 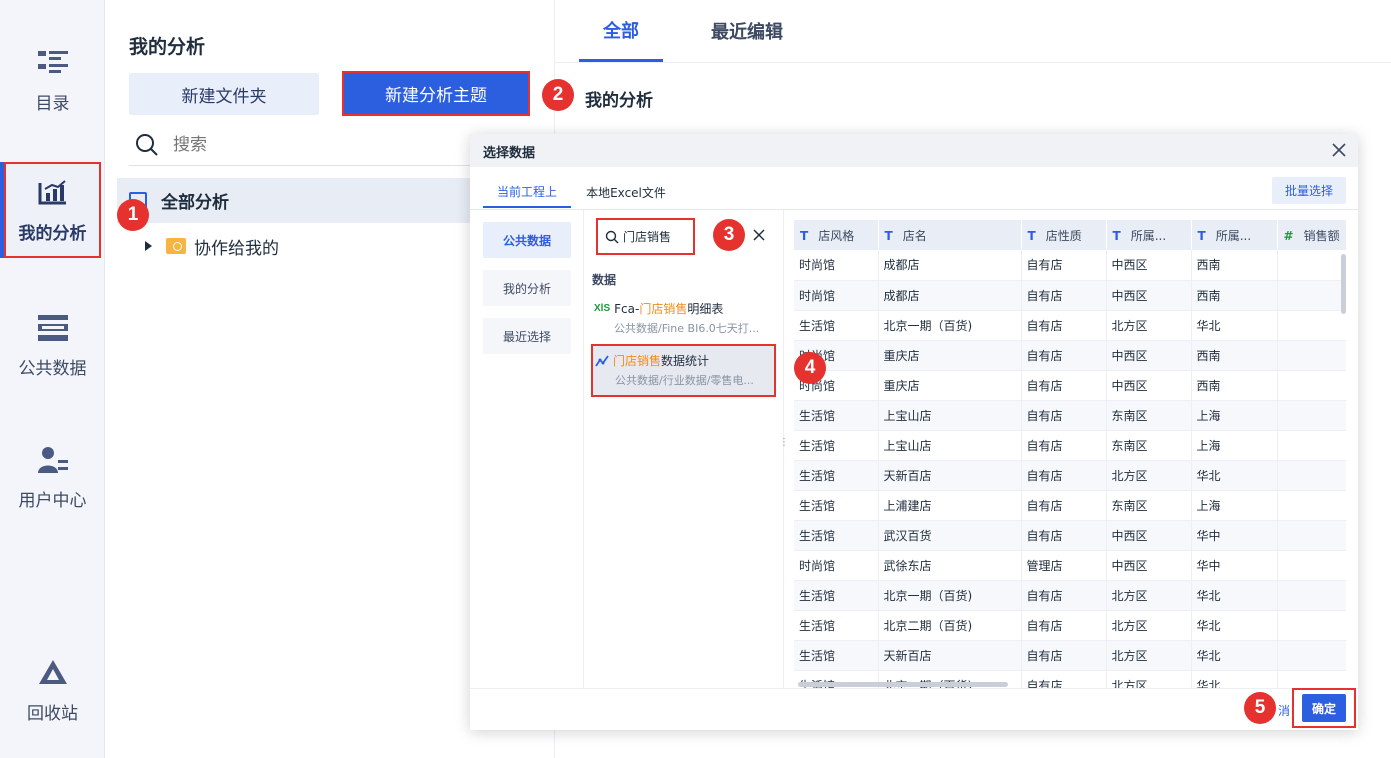 I want to click on dataset-search-value: 门店销售, so click(x=647, y=236).